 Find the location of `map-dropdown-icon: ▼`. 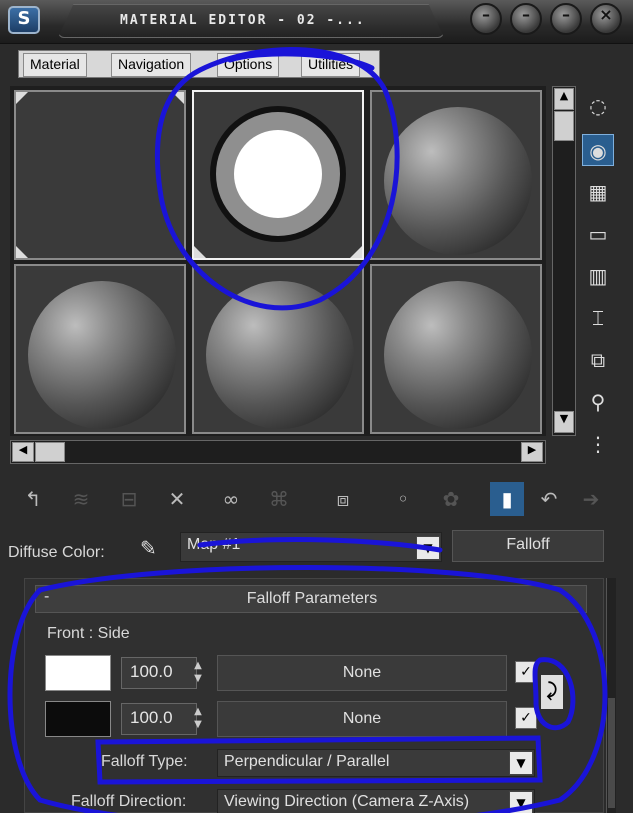

map-dropdown-icon: ▼ is located at coordinates (428, 548).